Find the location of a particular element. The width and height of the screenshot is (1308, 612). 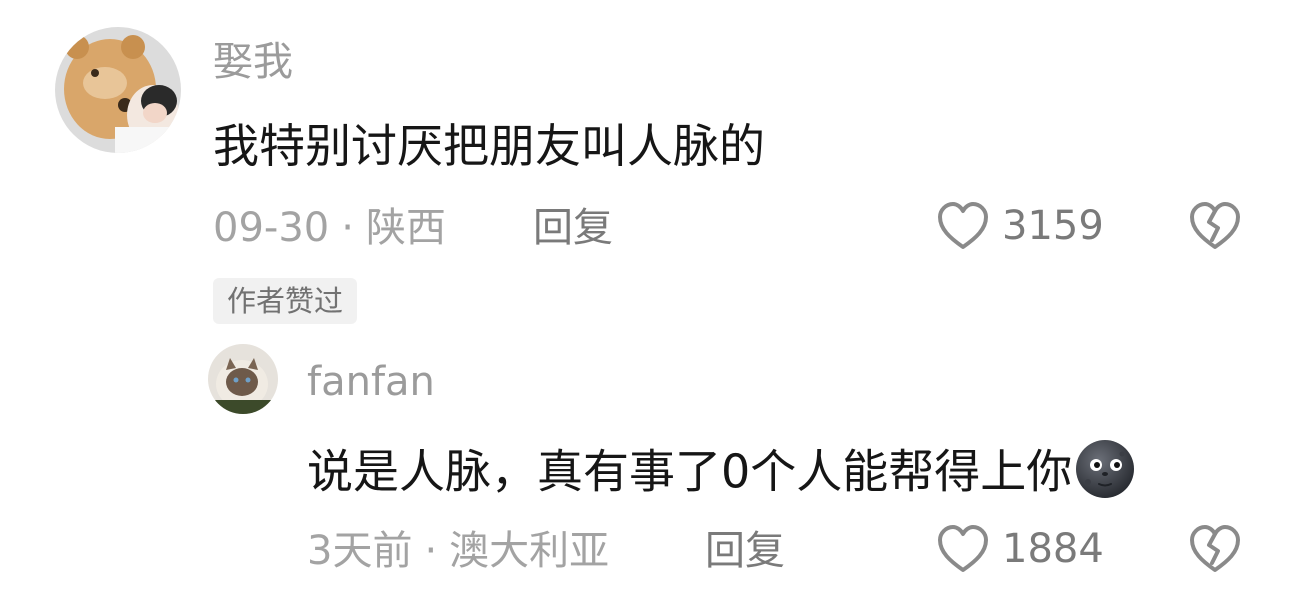

reply-date: 3天前 is located at coordinates (360, 551).